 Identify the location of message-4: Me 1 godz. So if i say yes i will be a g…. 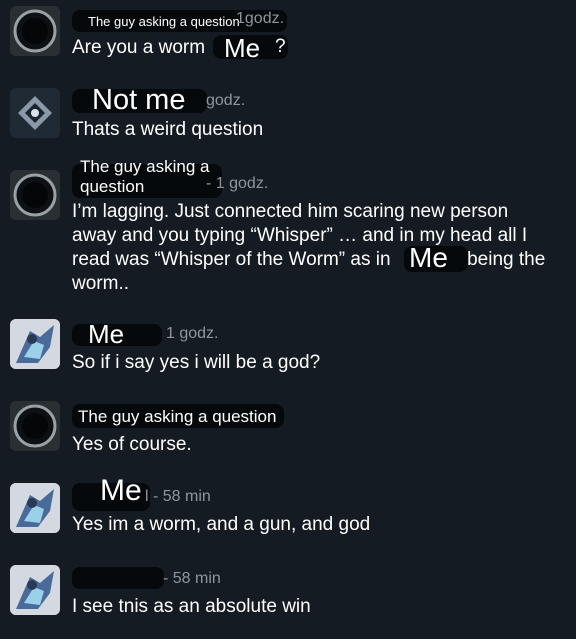
(288, 348).